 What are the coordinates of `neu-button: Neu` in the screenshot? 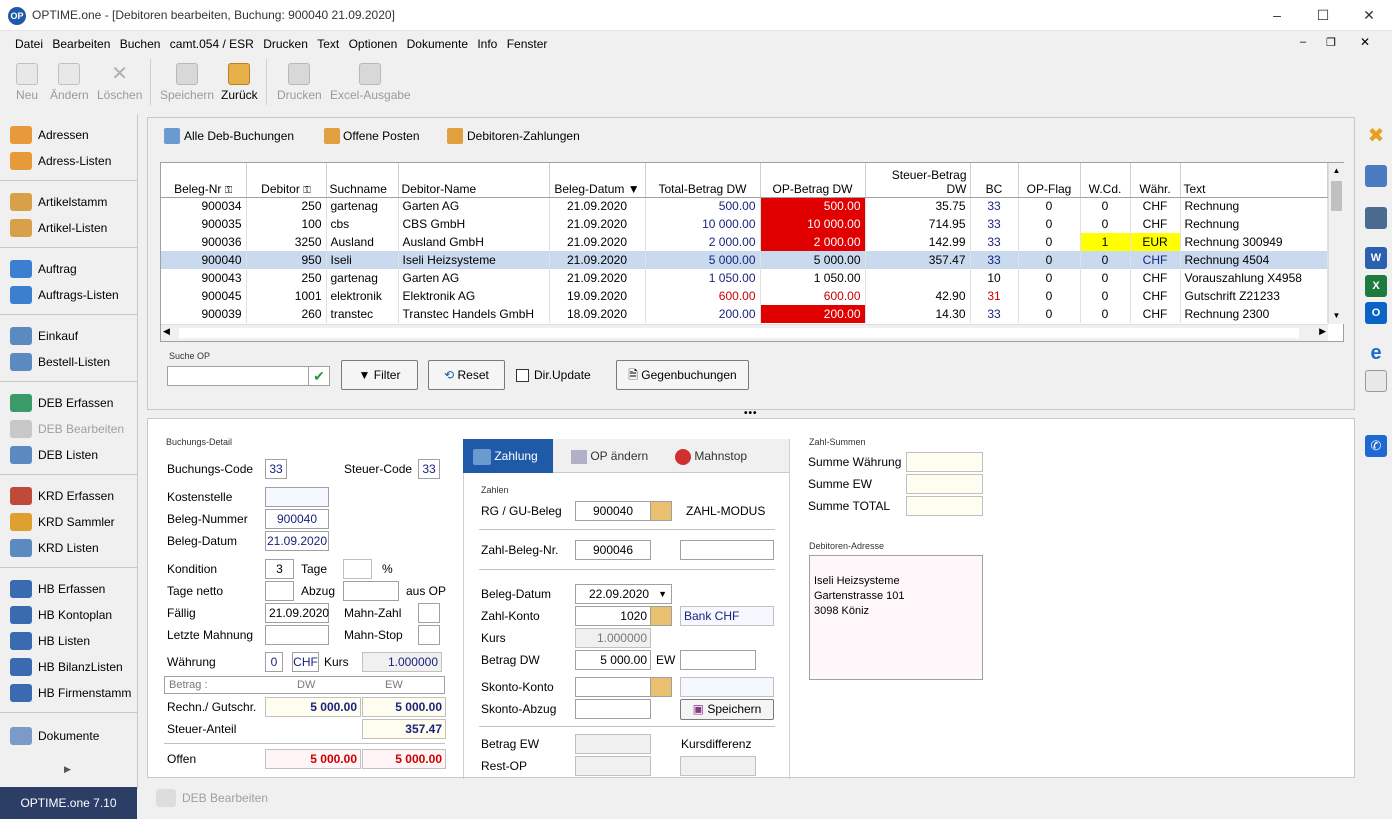 It's located at (27, 82).